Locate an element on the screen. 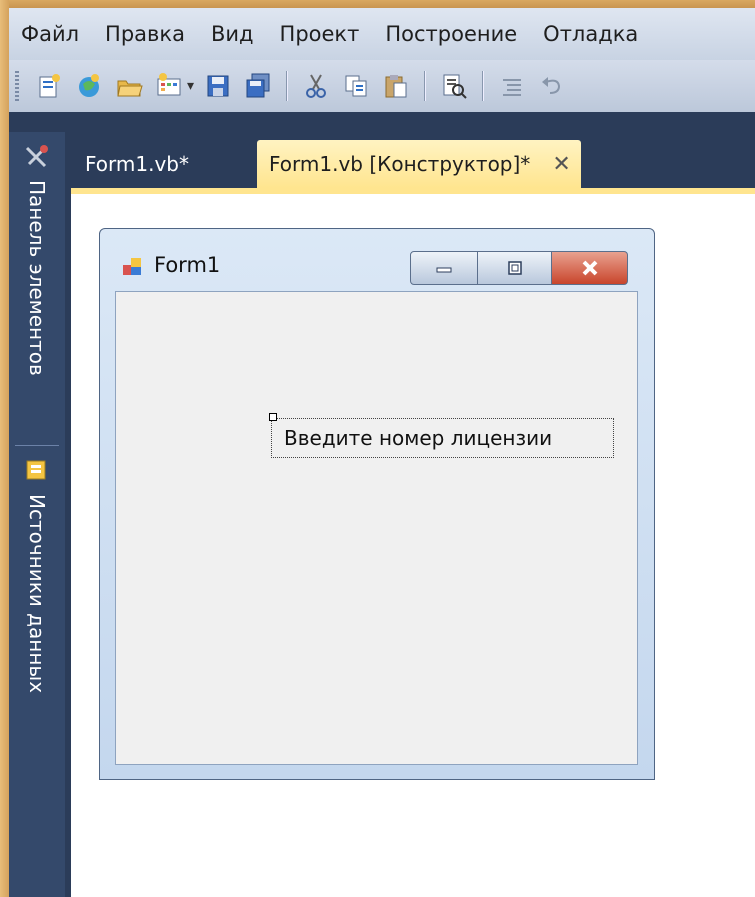 The height and width of the screenshot is (897, 755). cut-icon is located at coordinates (316, 86).